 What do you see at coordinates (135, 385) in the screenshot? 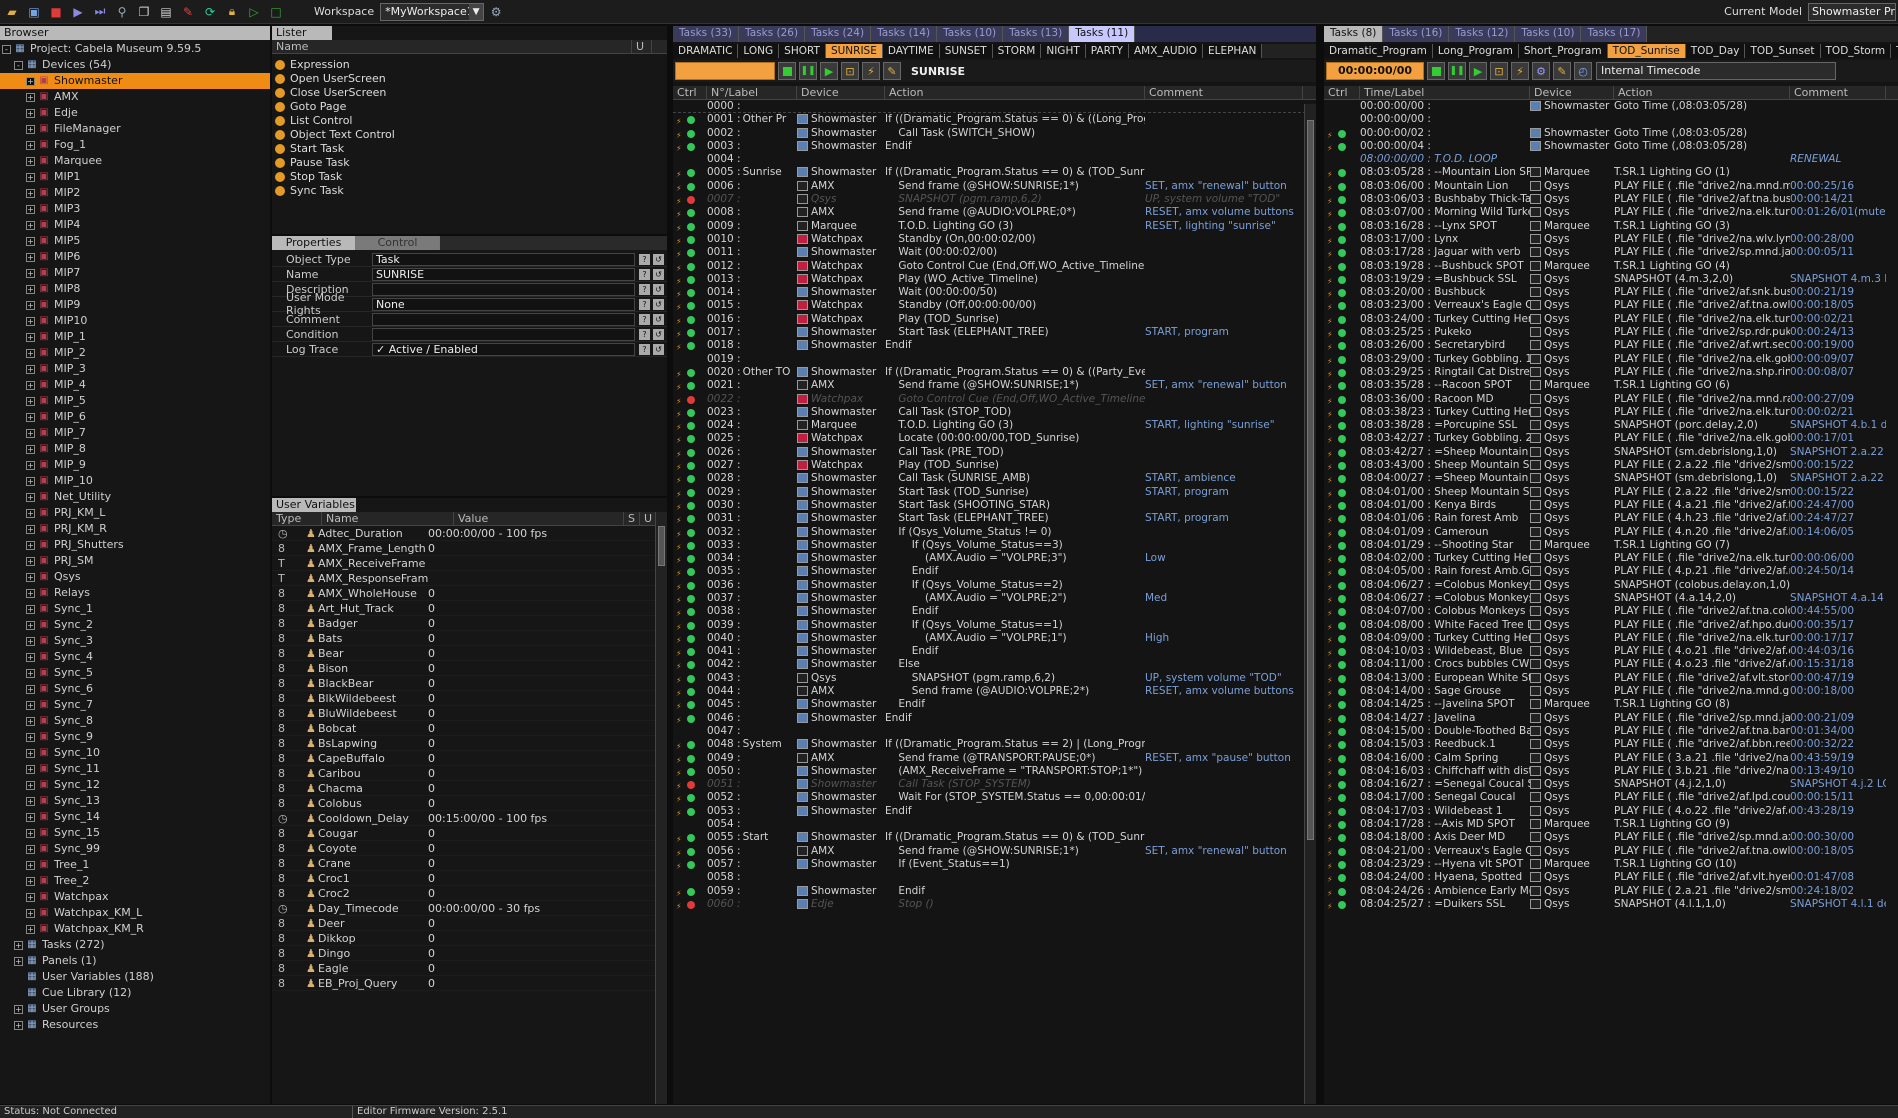
I see `browser-tree-item: + ▣ MIP_4` at bounding box center [135, 385].